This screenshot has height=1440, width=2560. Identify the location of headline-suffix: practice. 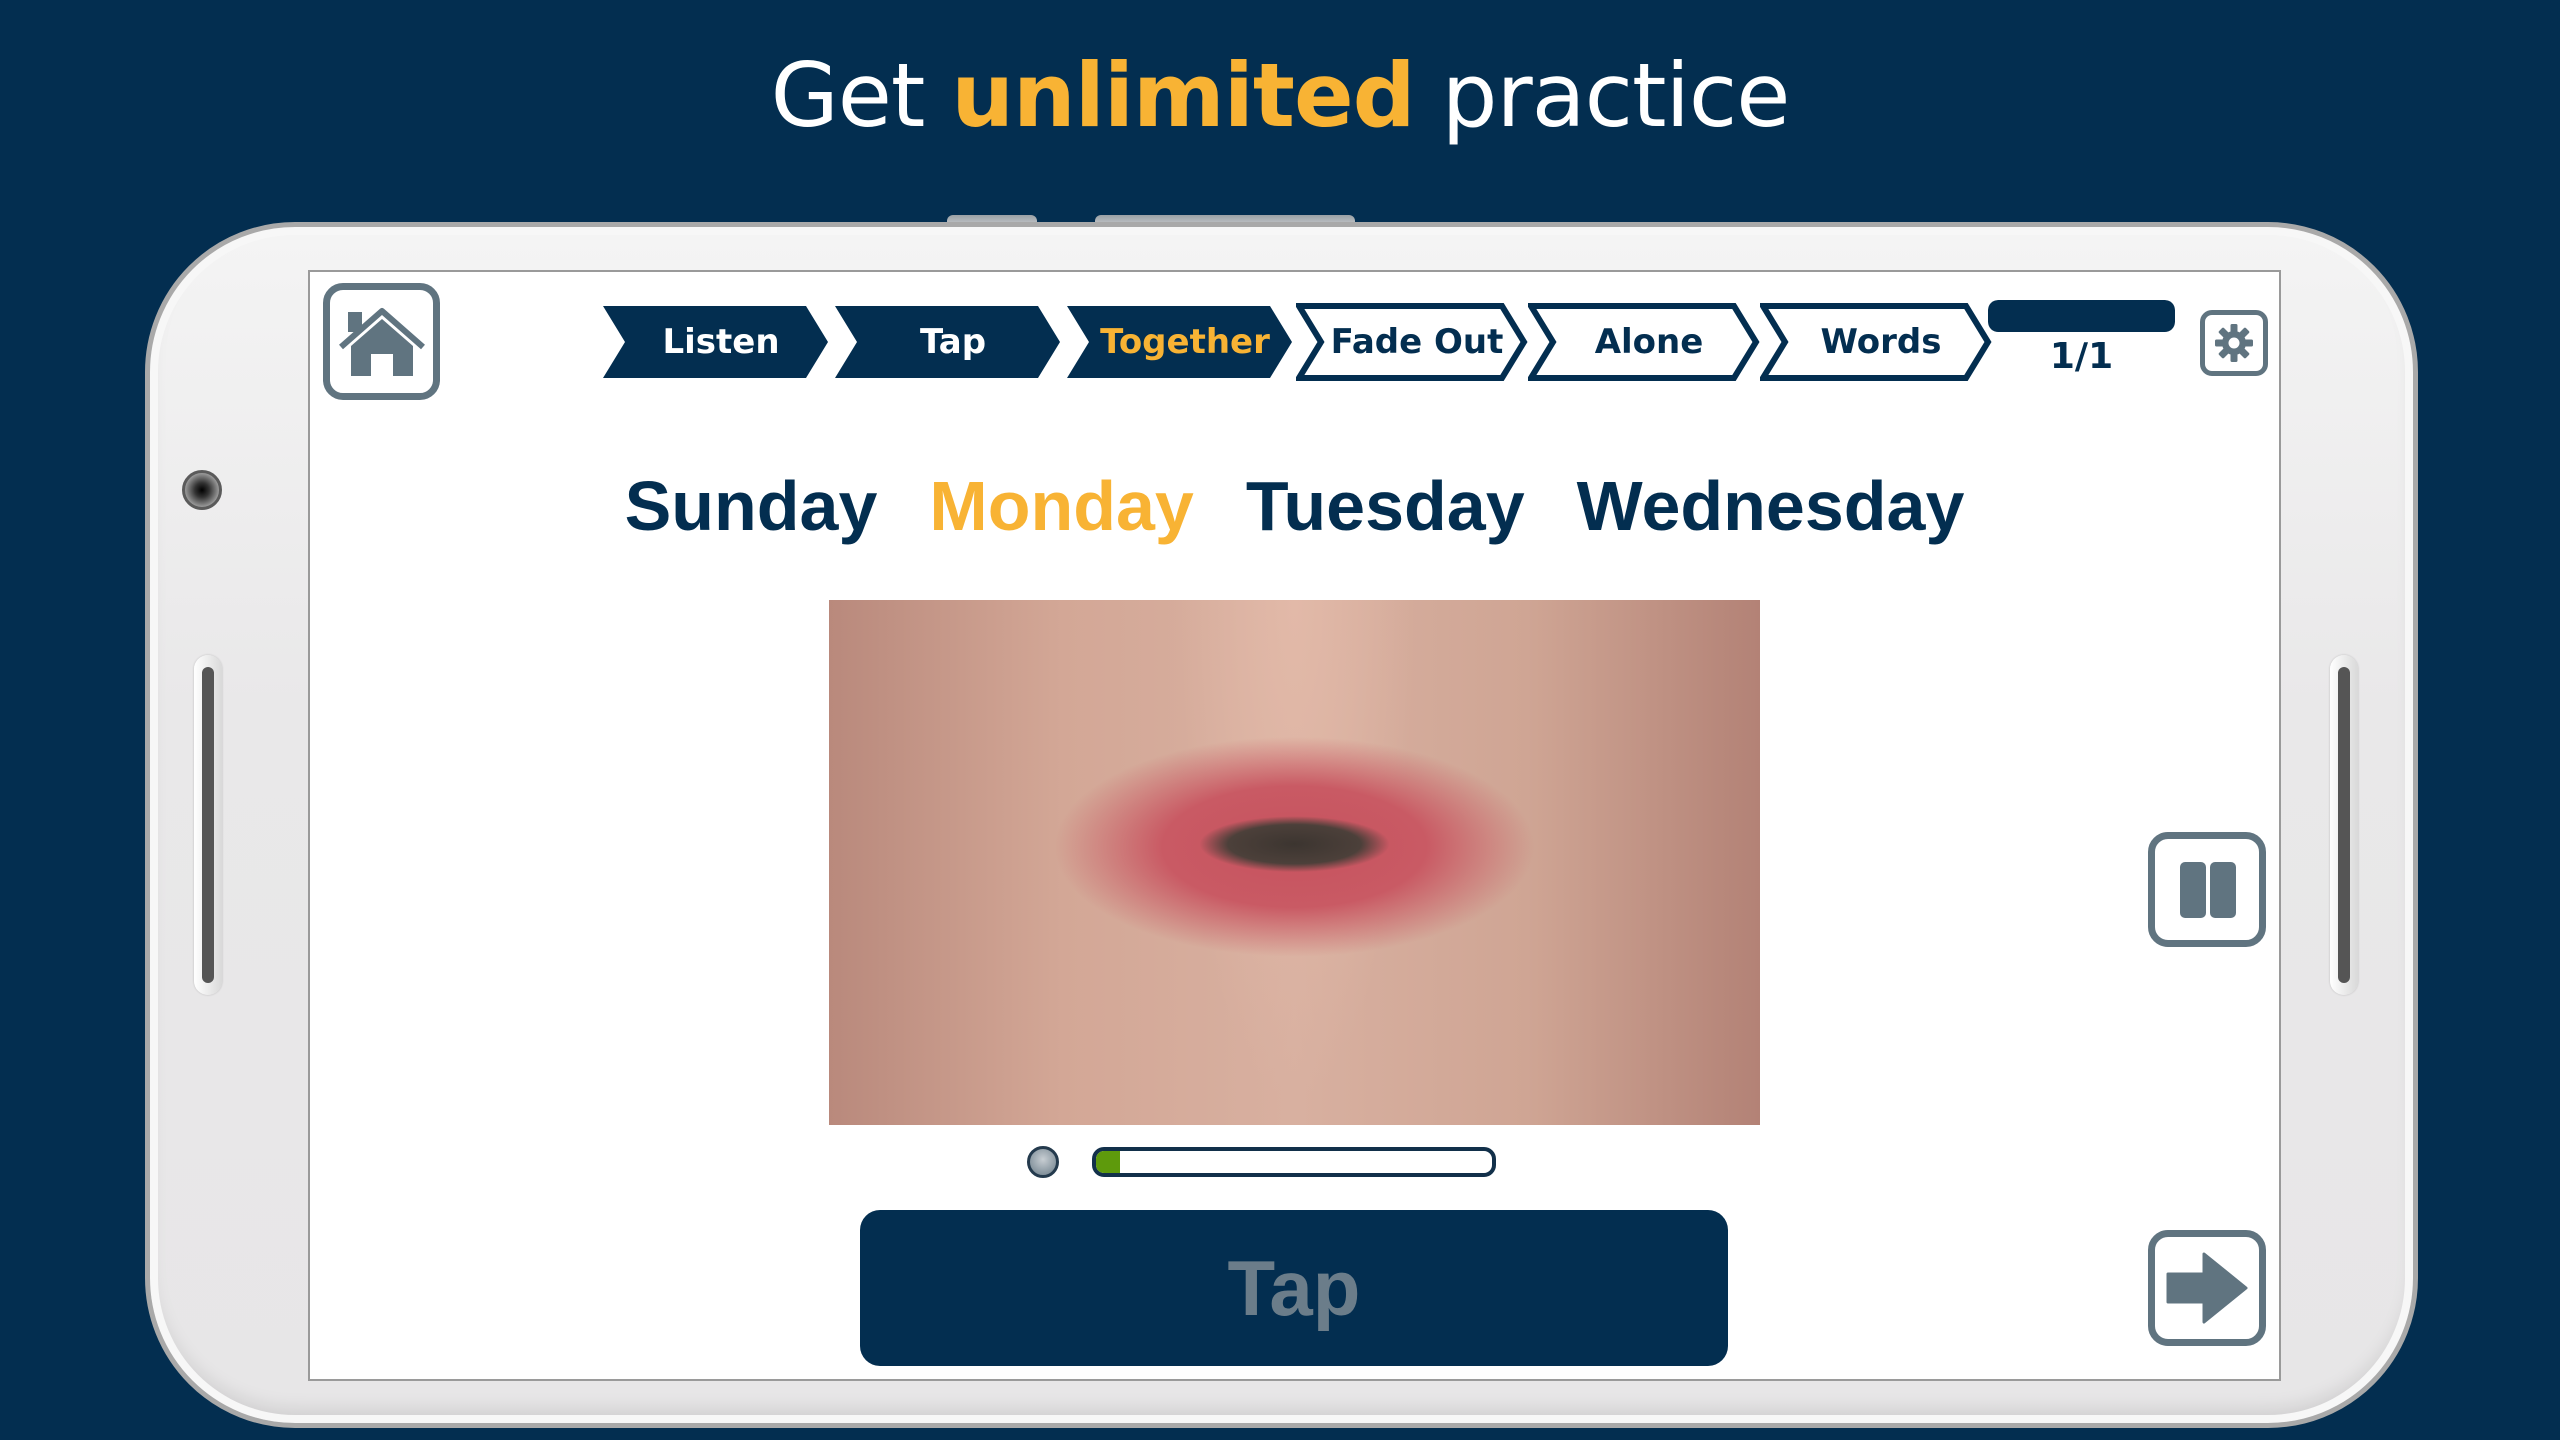
(1616, 95).